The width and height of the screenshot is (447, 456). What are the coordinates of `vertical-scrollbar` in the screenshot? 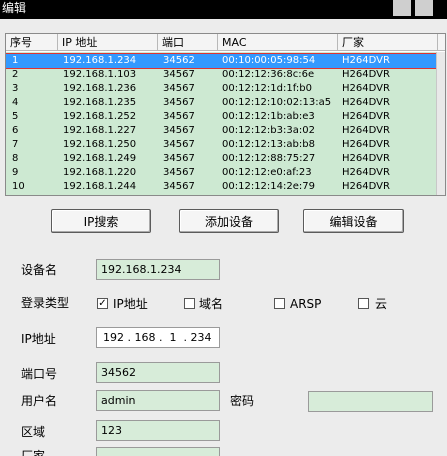 It's located at (440, 123).